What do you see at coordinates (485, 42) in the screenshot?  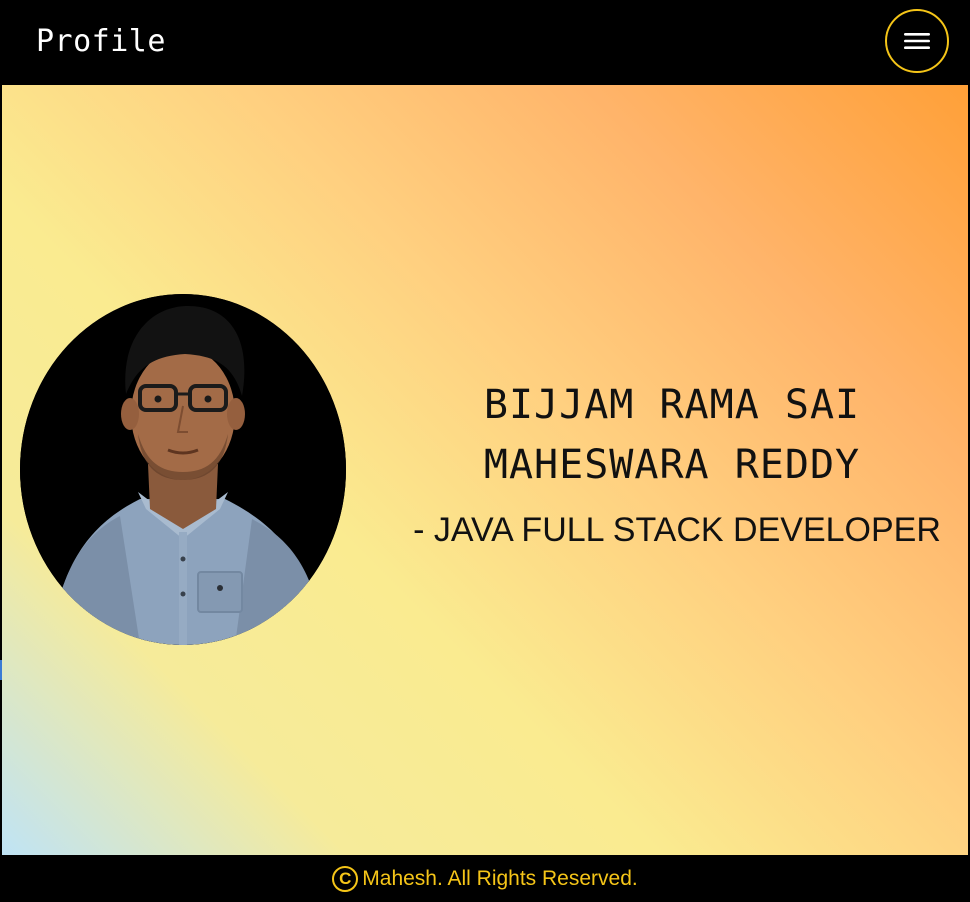 I see `site-header: Profile` at bounding box center [485, 42].